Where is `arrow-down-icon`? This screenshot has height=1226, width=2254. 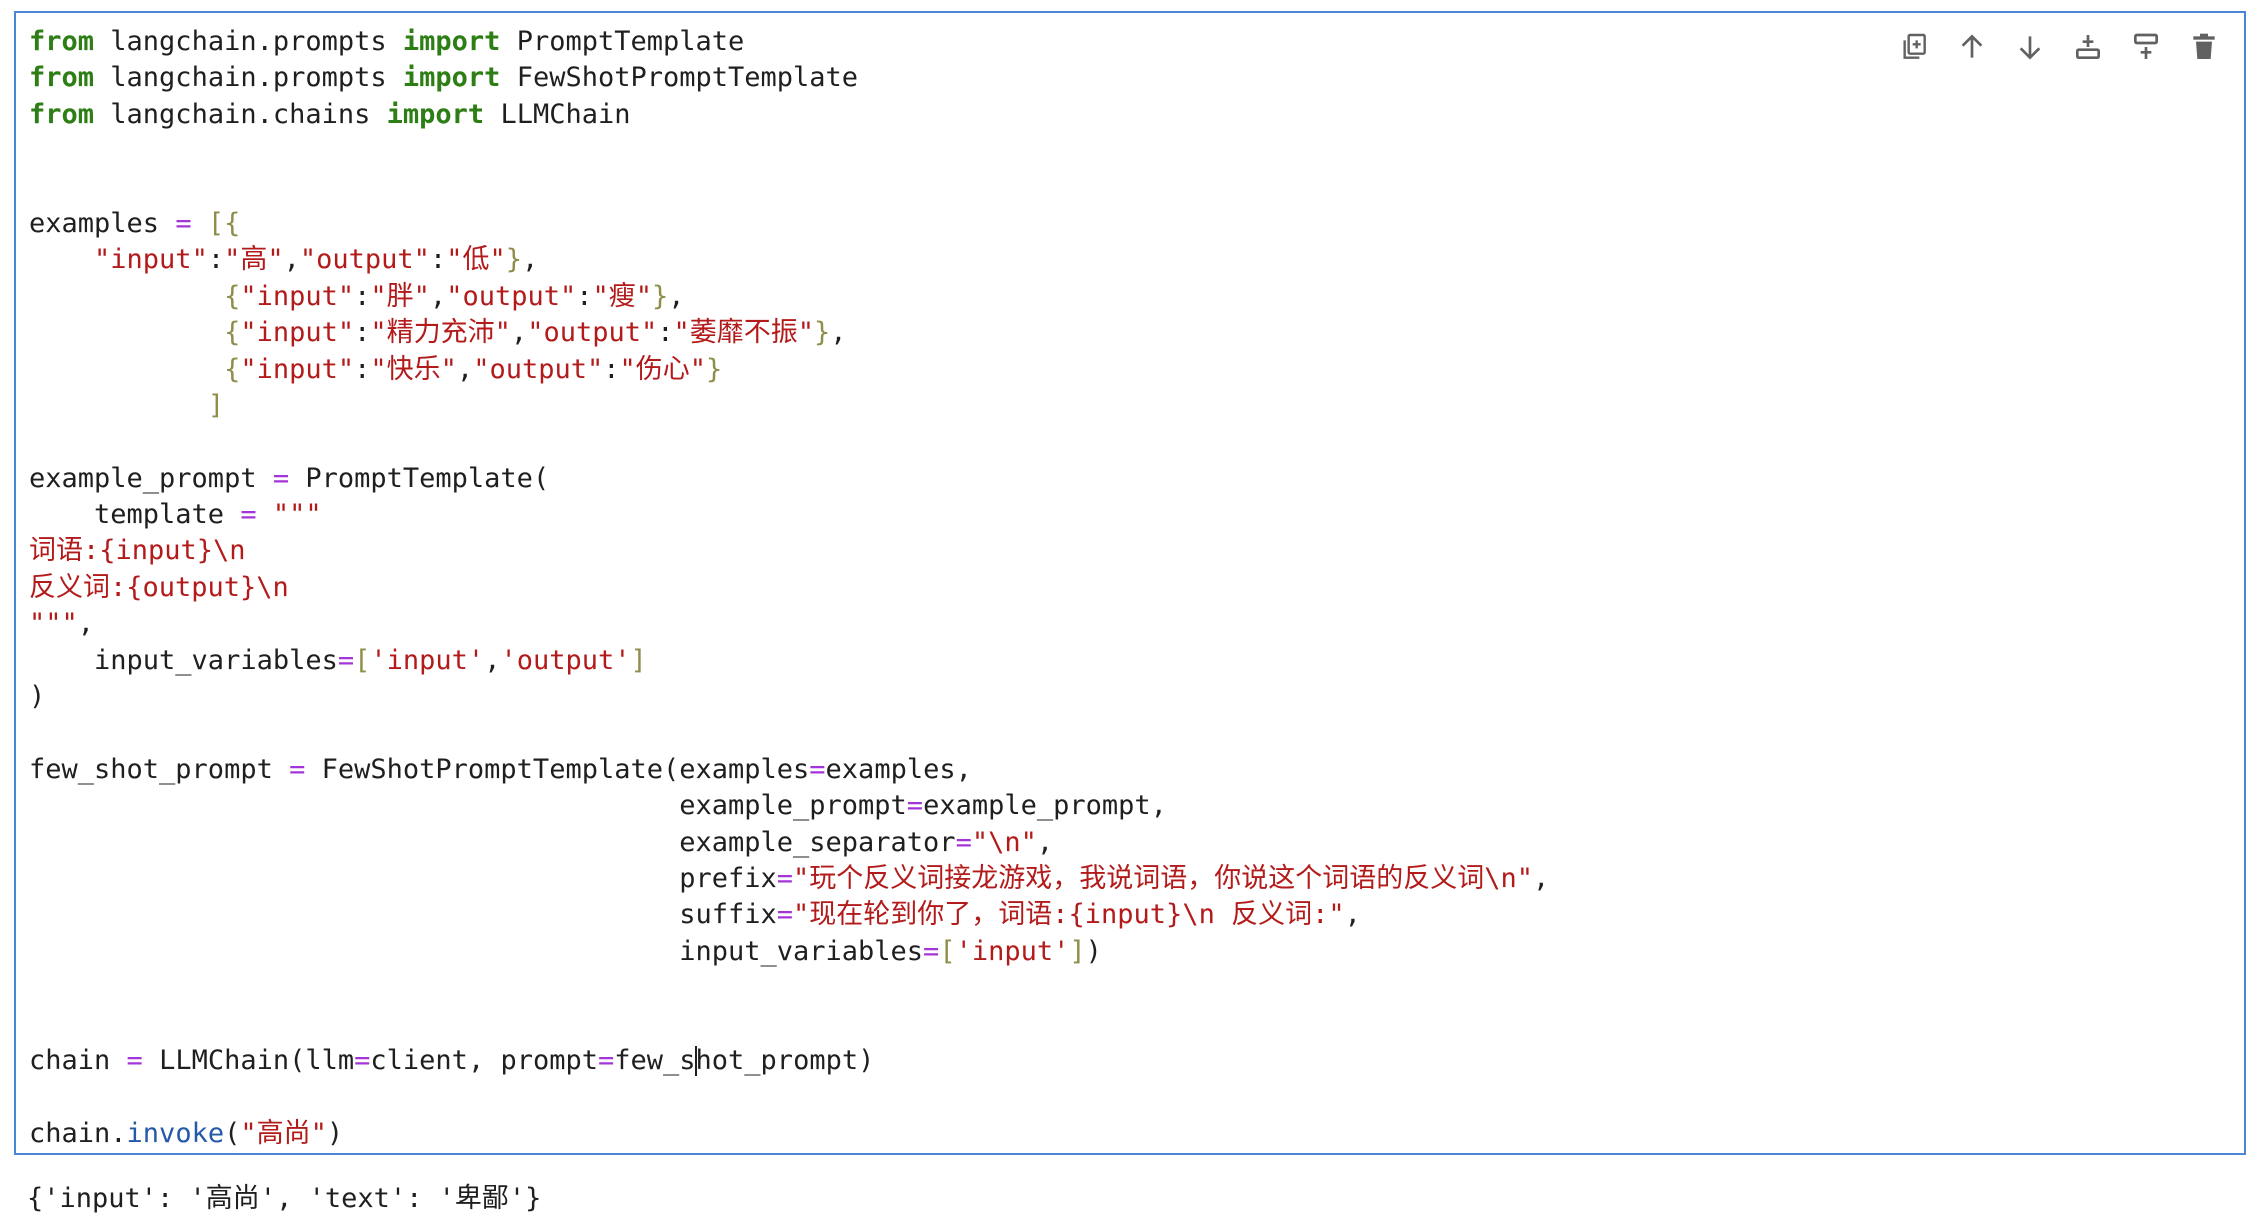
arrow-down-icon is located at coordinates (2030, 49).